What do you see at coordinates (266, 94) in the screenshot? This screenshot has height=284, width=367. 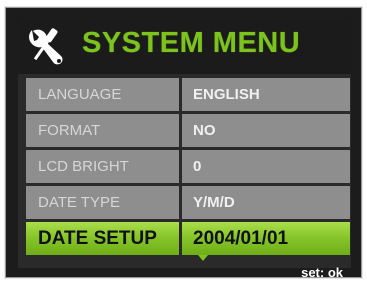 I see `setting-value: ENGLISH` at bounding box center [266, 94].